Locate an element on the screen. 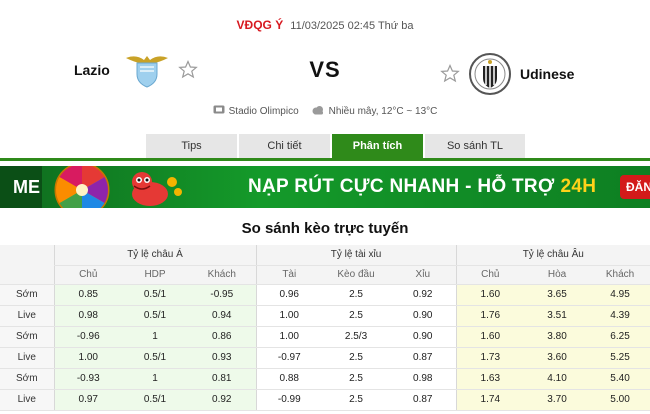 The image size is (650, 414). promo-banner: ME NẠP RÚT CỰC NHANH - HỖ TRỢ 24H ĐĂN is located at coordinates (325, 187).